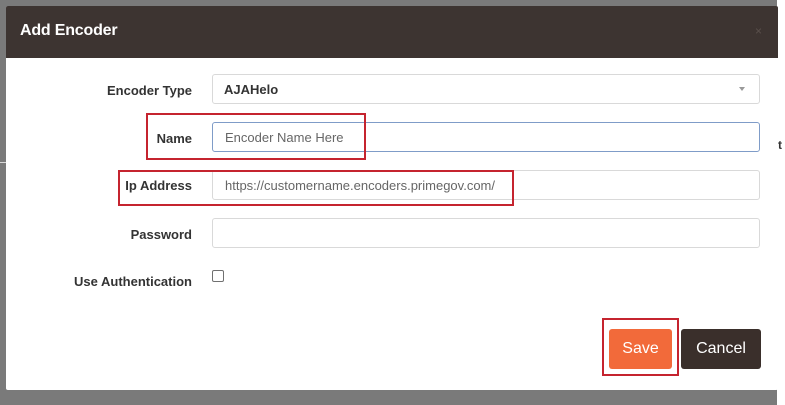 This screenshot has height=405, width=785. Describe the element at coordinates (392, 32) in the screenshot. I see `dialog-header: Add Encoder ×` at that location.